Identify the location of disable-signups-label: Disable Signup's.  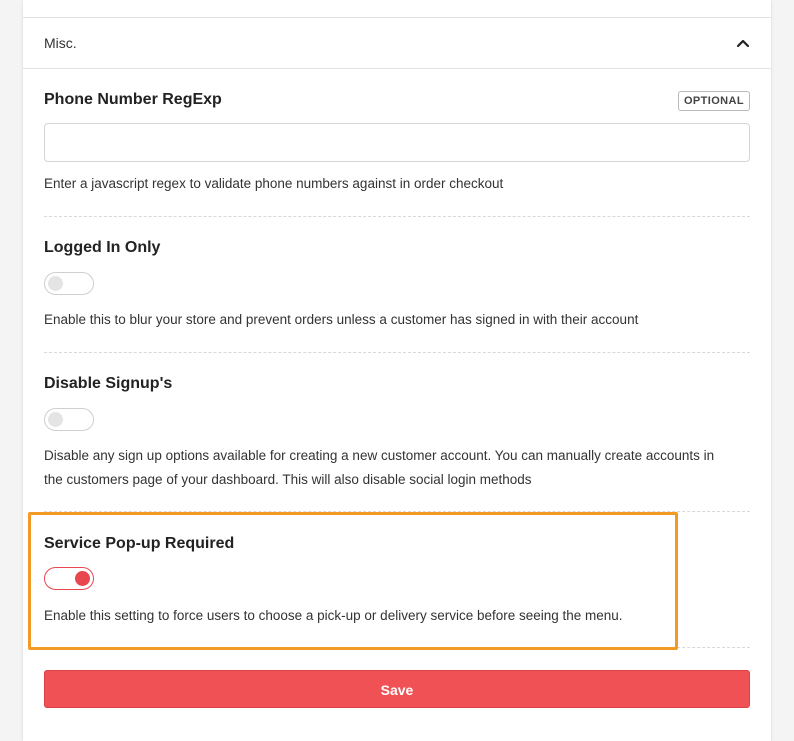
(108, 383).